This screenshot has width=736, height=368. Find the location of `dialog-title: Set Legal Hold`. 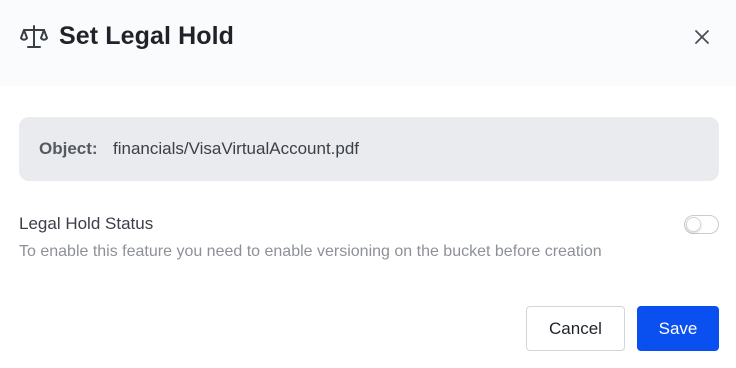

dialog-title: Set Legal Hold is located at coordinates (147, 36).